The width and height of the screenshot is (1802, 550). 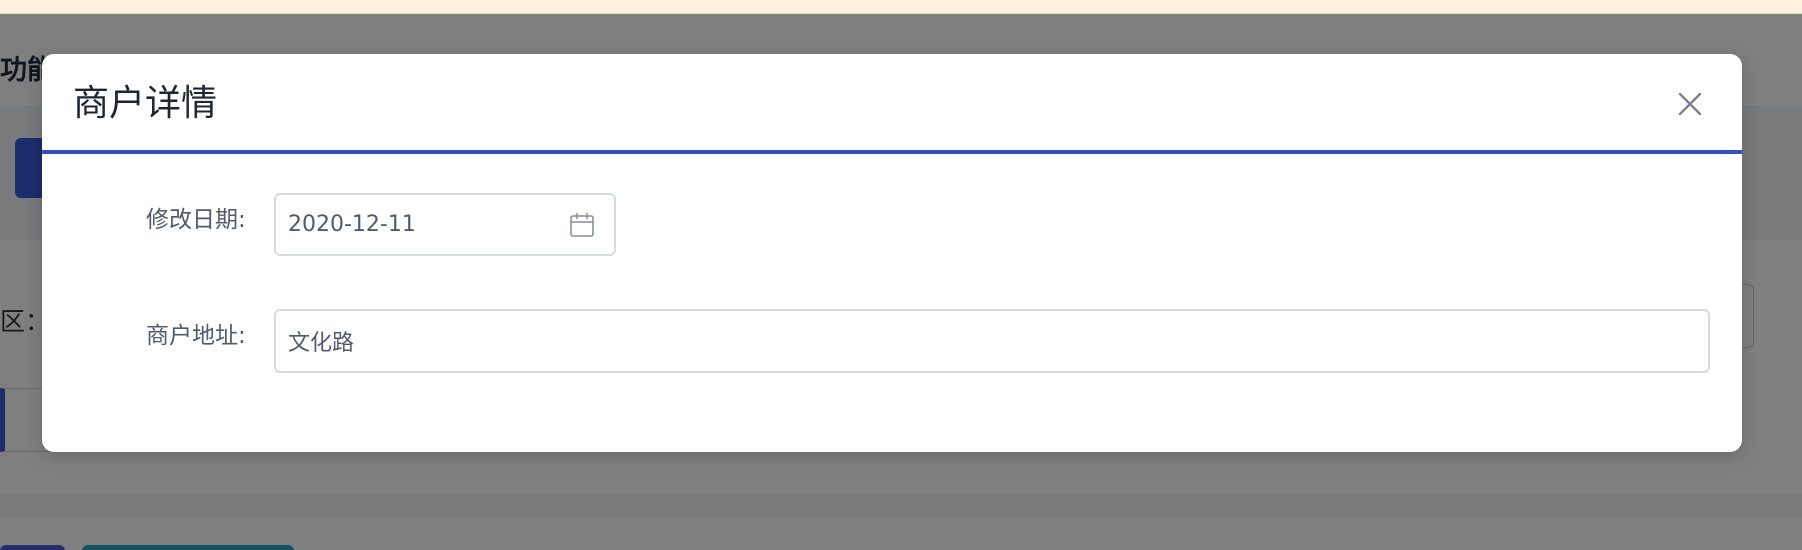 What do you see at coordinates (196, 336) in the screenshot?
I see `merchant-address-label: 商户地址:` at bounding box center [196, 336].